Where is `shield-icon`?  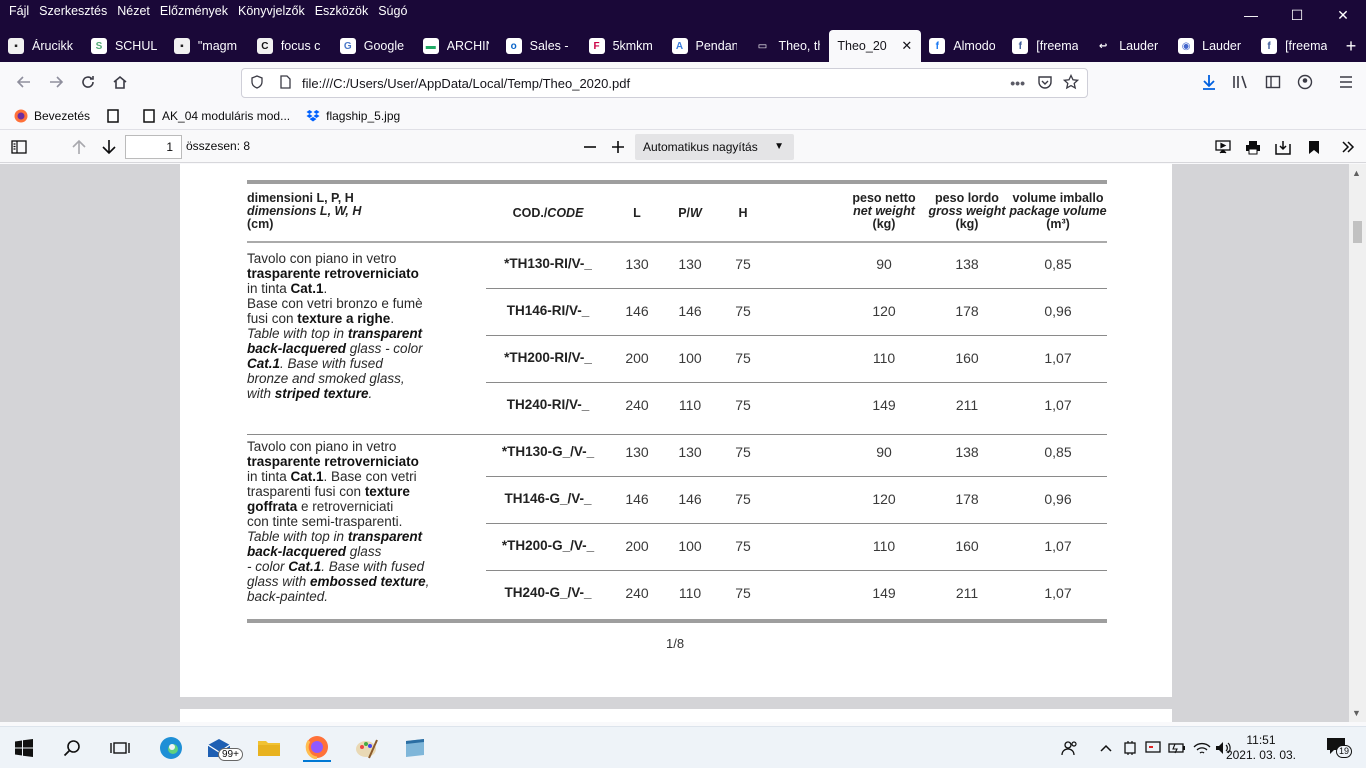 shield-icon is located at coordinates (257, 83).